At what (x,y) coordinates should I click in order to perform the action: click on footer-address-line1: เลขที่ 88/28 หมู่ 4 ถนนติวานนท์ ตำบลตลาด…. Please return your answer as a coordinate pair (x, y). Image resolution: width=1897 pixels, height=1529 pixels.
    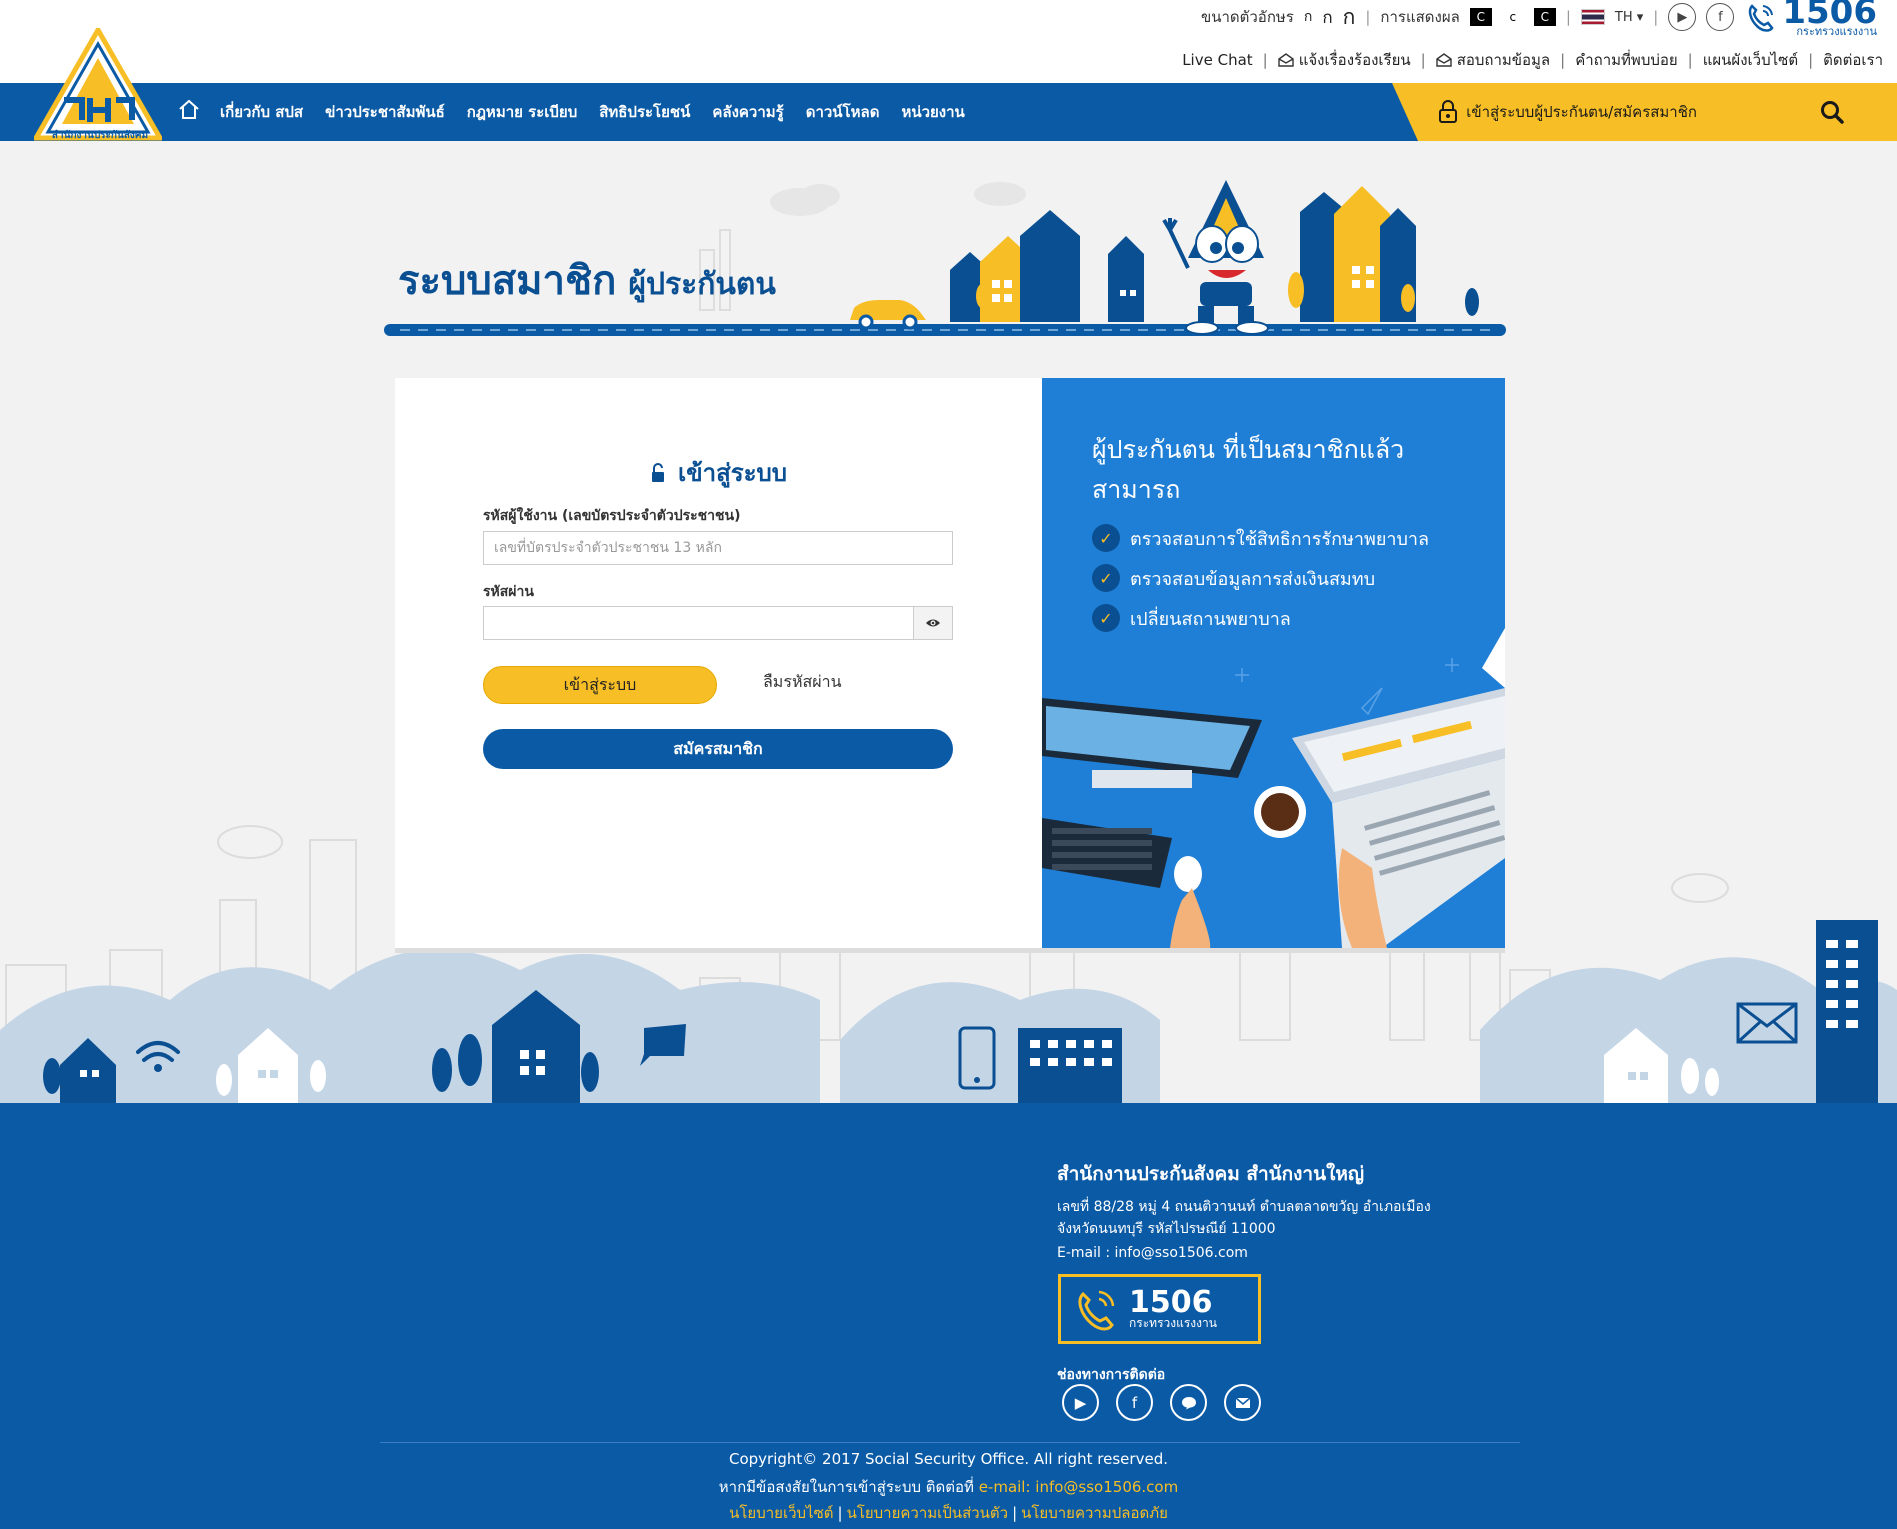
    Looking at the image, I should click on (1244, 1207).